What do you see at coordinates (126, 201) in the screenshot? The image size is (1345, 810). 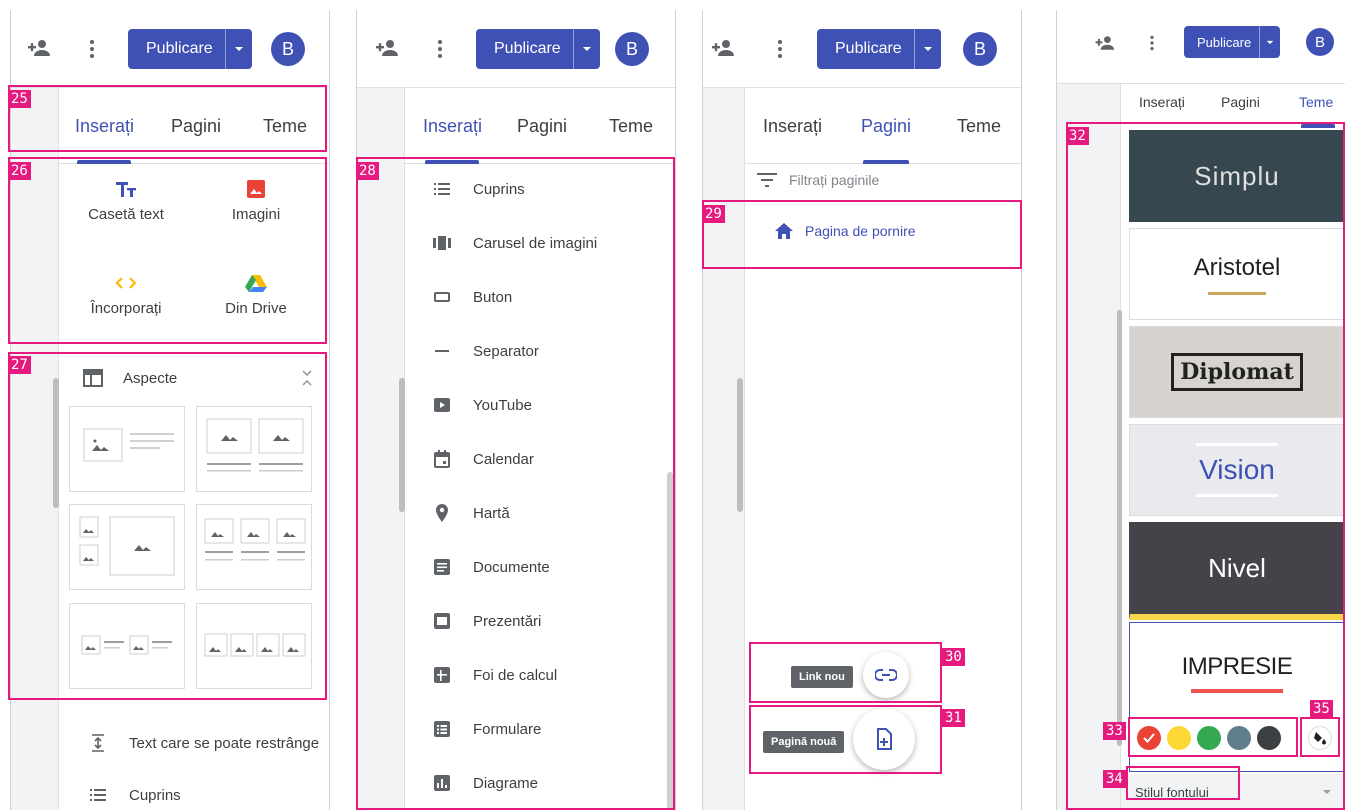 I see `text-box-button: Casetă text` at bounding box center [126, 201].